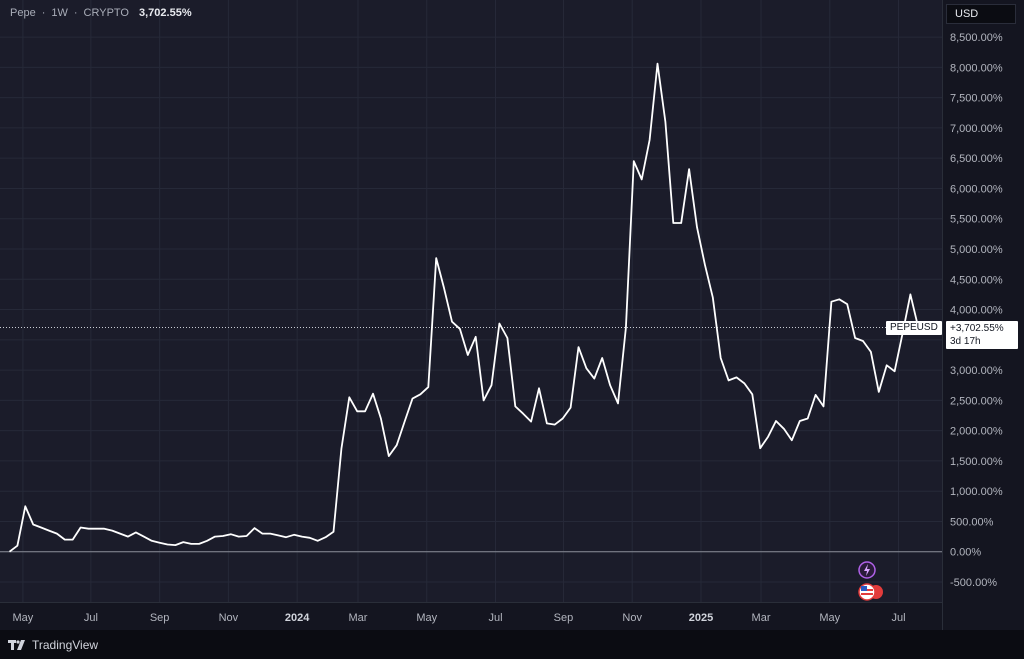 Image resolution: width=1024 pixels, height=659 pixels. What do you see at coordinates (976, 99) in the screenshot?
I see `y-tick-label: 7,500.00%` at bounding box center [976, 99].